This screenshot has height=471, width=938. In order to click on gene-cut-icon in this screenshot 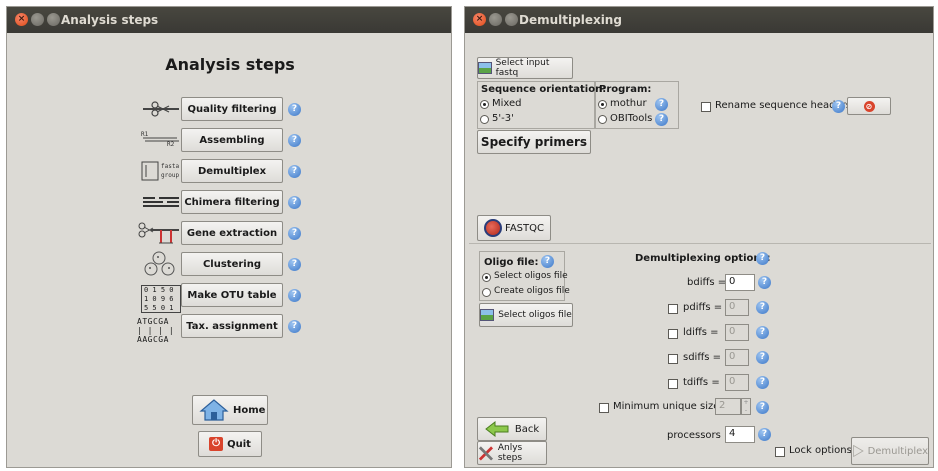, I will do `click(158, 233)`.